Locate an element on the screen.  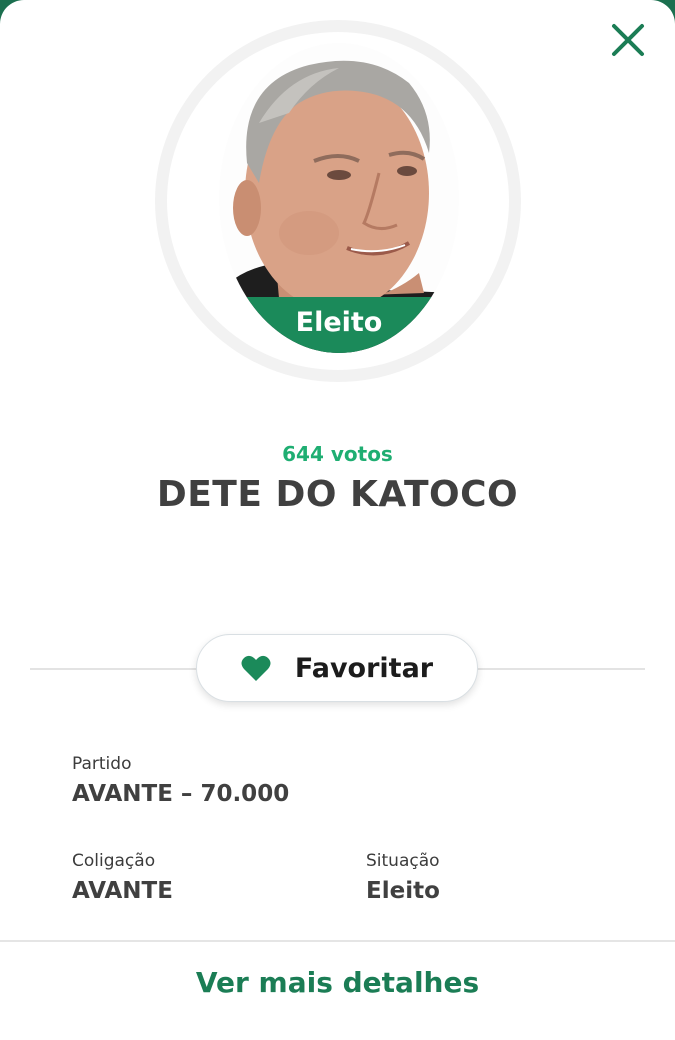
party-value: AVANTE – 70.000 is located at coordinates (181, 794).